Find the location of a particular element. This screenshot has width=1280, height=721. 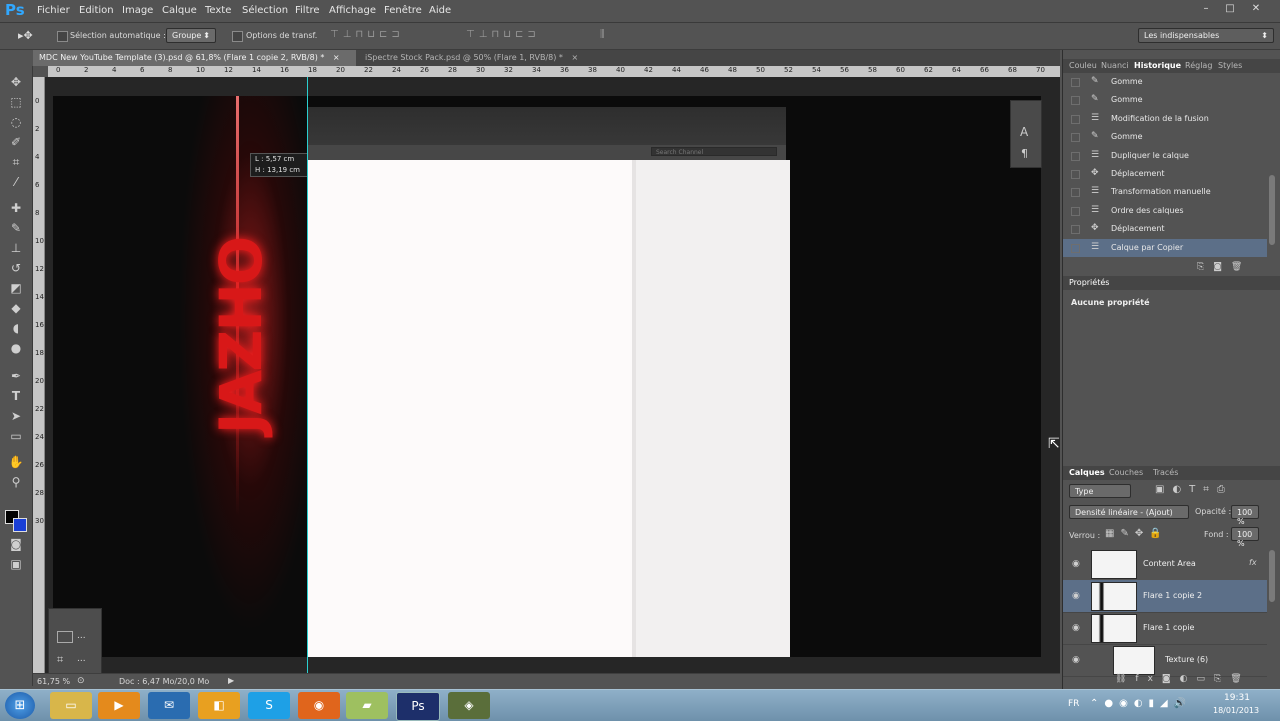

menu-filtre: Filtre is located at coordinates (307, 10).